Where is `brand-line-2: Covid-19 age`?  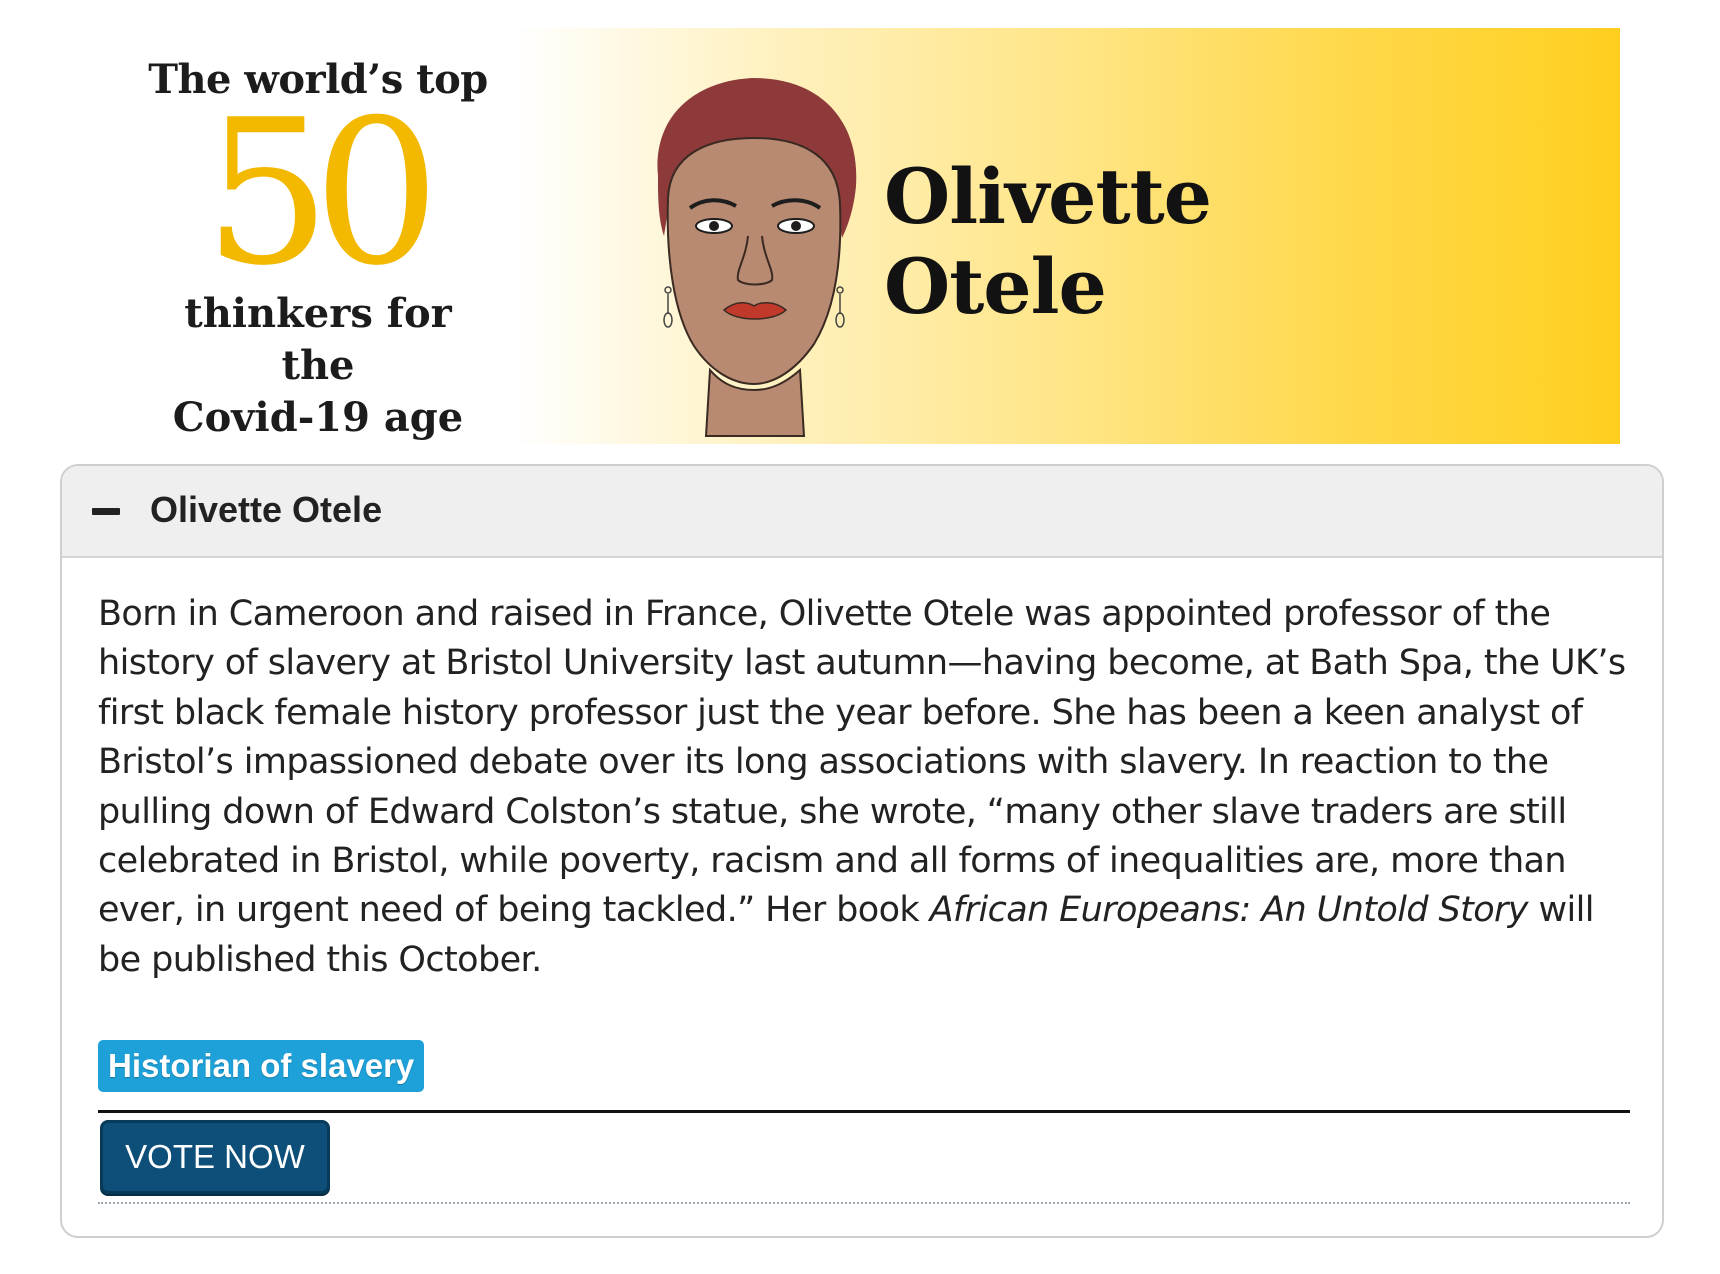
brand-line-2: Covid-19 age is located at coordinates (318, 417).